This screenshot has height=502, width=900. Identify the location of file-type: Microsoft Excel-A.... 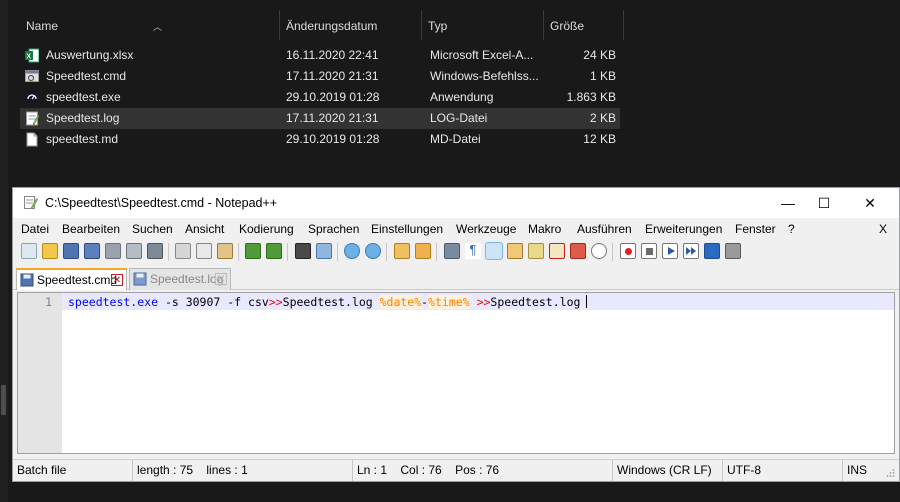
(482, 55).